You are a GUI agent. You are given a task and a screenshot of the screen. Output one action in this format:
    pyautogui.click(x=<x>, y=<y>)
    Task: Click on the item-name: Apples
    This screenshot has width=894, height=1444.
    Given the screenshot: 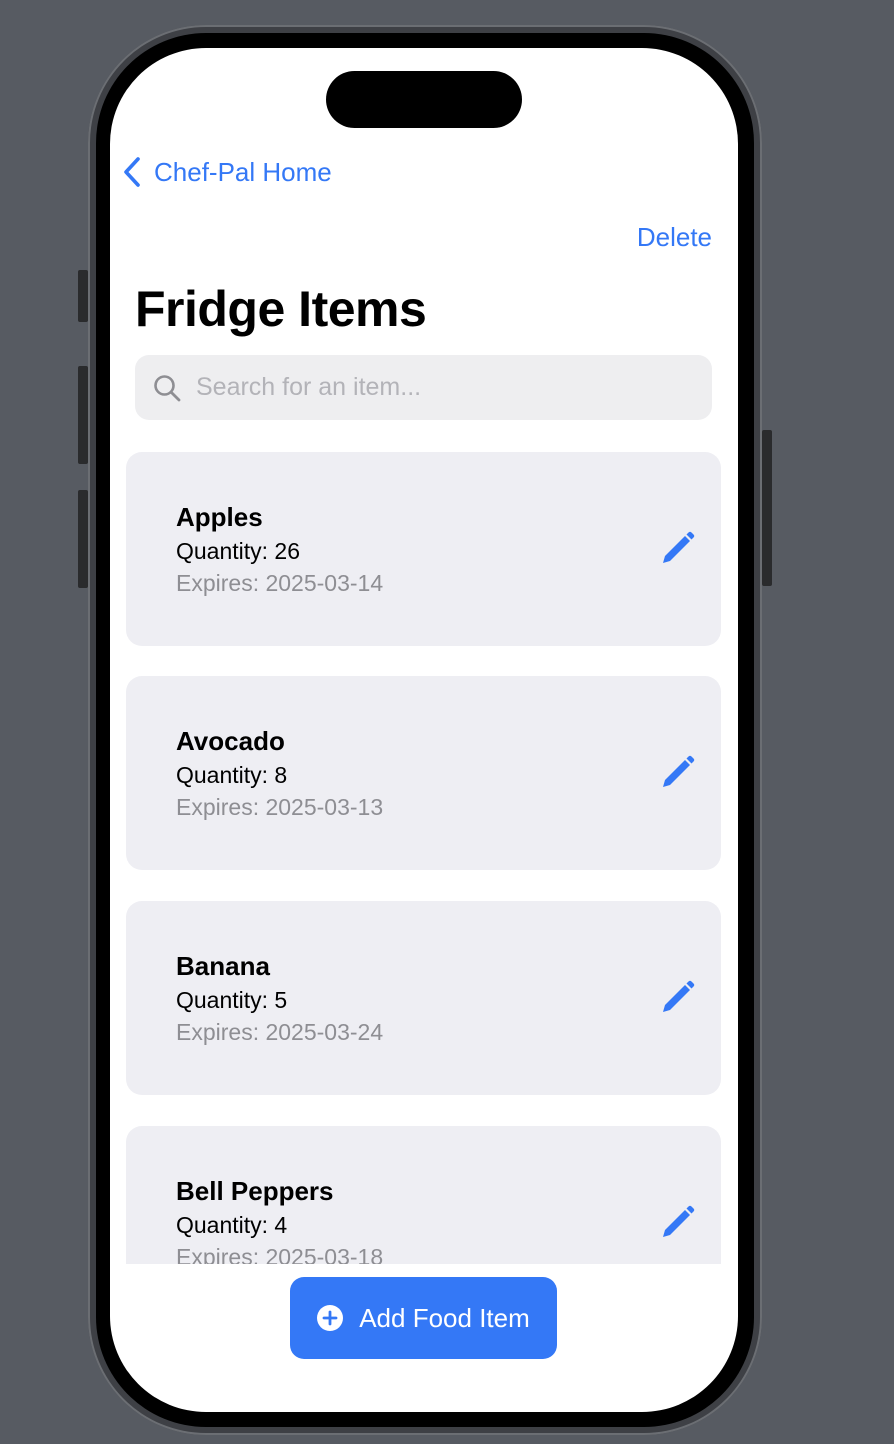 What is the action you would take?
    pyautogui.click(x=219, y=517)
    